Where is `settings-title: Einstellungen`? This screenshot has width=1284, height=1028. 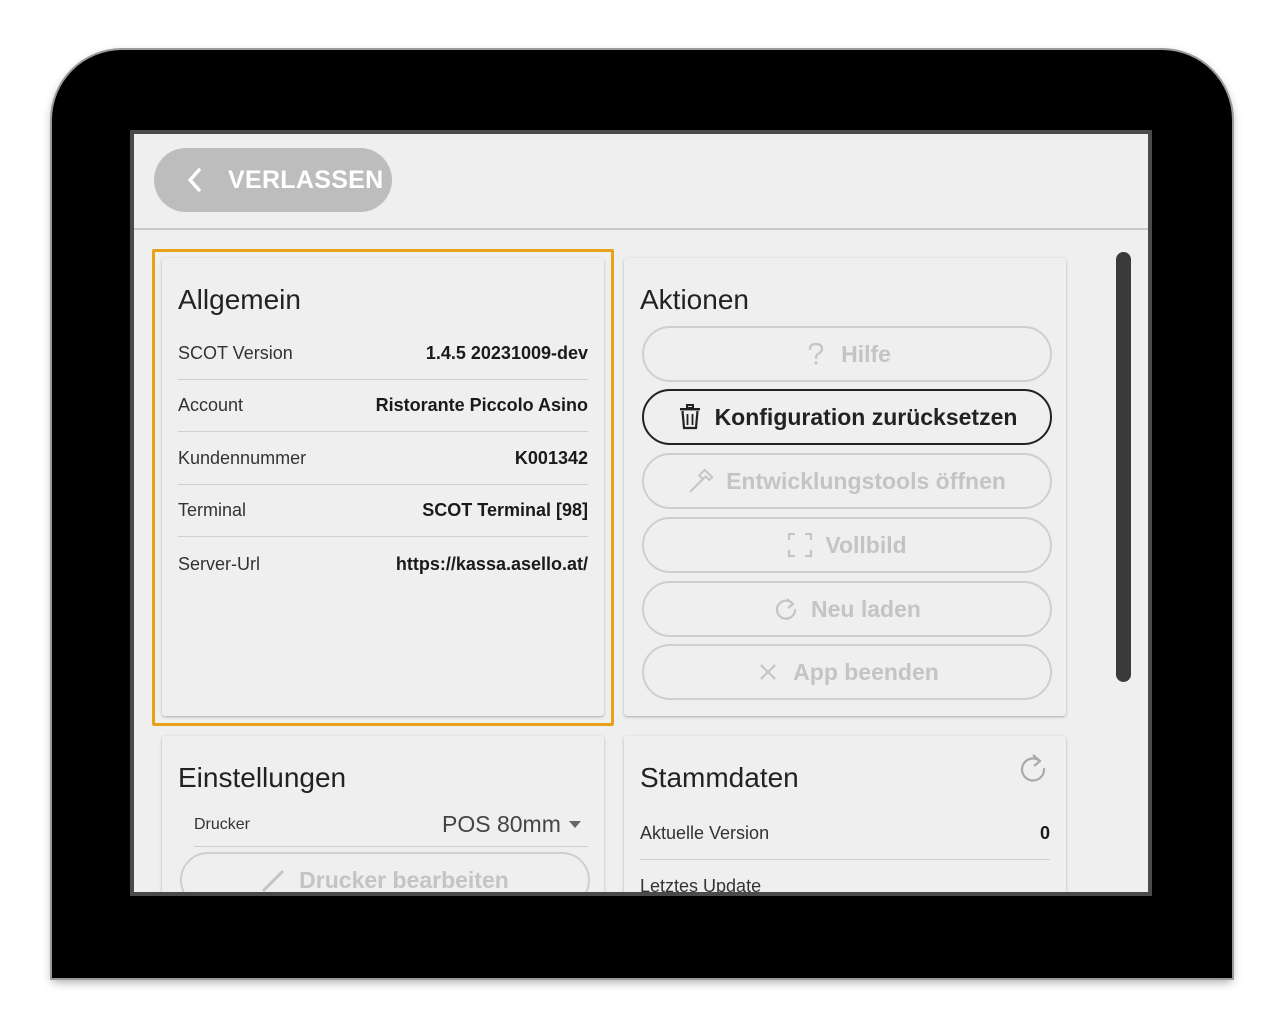
settings-title: Einstellungen is located at coordinates (262, 777).